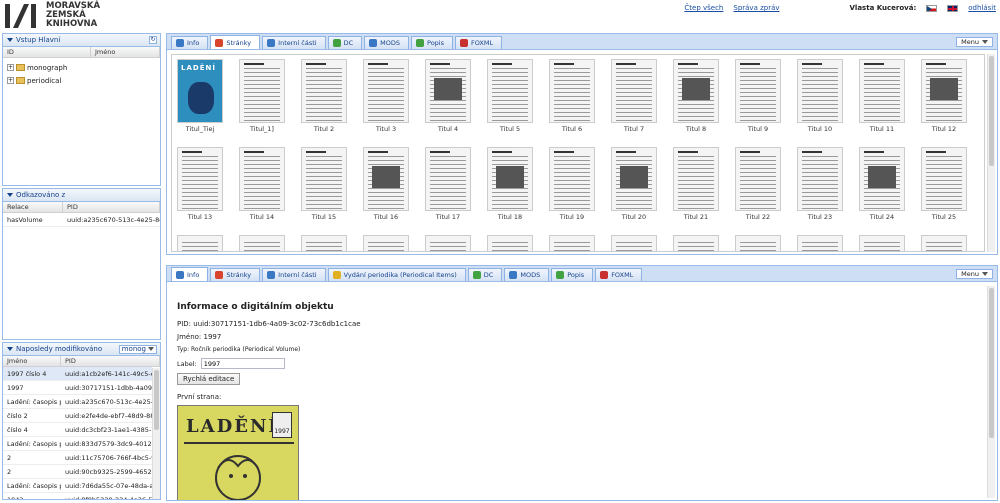 The image size is (1000, 503). Describe the element at coordinates (77, 374) in the screenshot. I see `recent-row: 1997 číslo 4 uuid:a1cb2ef6-141c-49c5-c1` at that location.